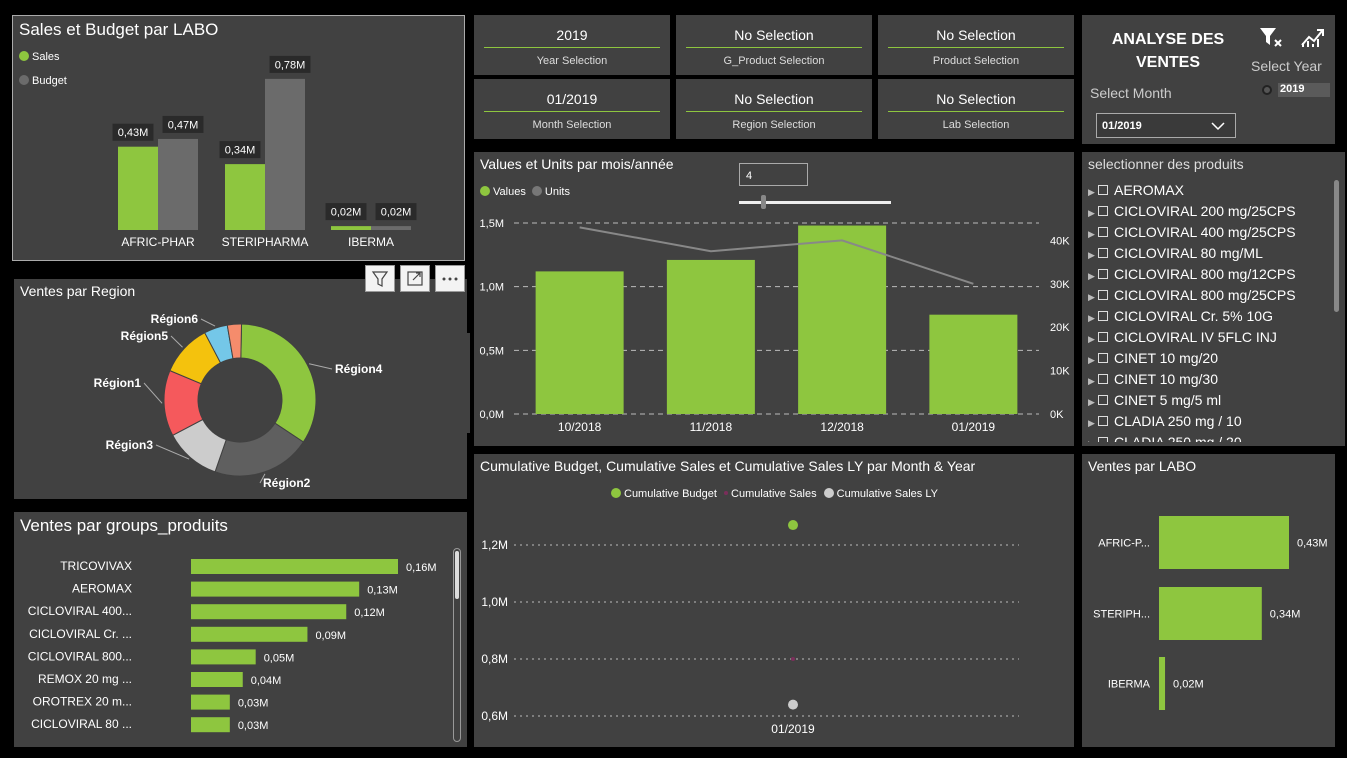 The image size is (1347, 758). What do you see at coordinates (1165, 438) in the screenshot?
I see `product-item: ▶ CLADIA 250 mg / 20` at bounding box center [1165, 438].